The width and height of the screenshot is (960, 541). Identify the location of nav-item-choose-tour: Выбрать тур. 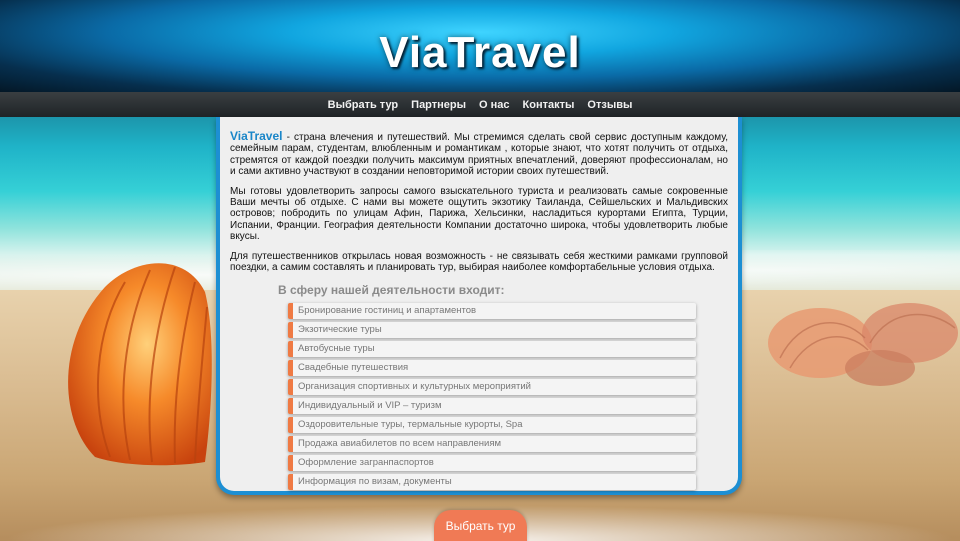
(363, 105).